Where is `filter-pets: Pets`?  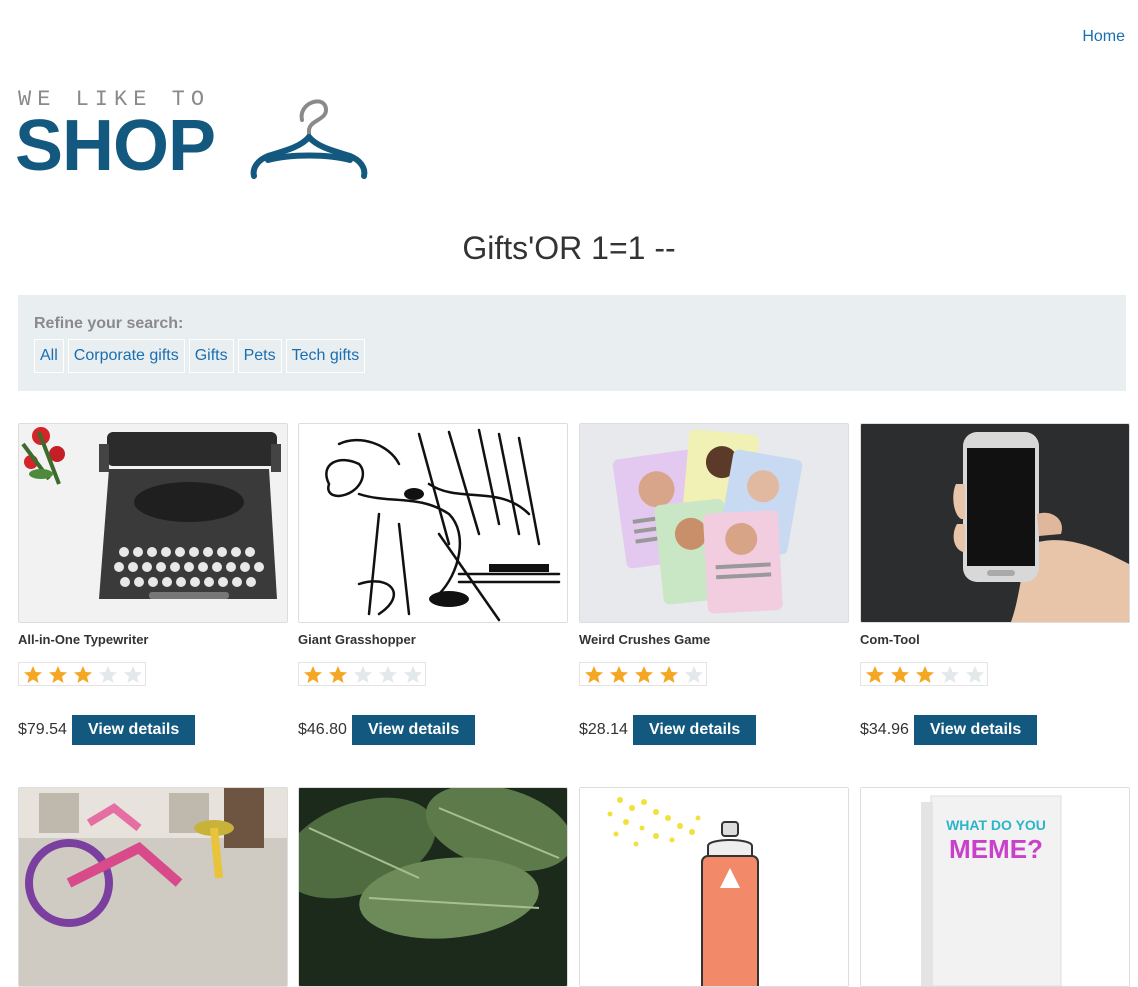
filter-pets: Pets is located at coordinates (259, 356).